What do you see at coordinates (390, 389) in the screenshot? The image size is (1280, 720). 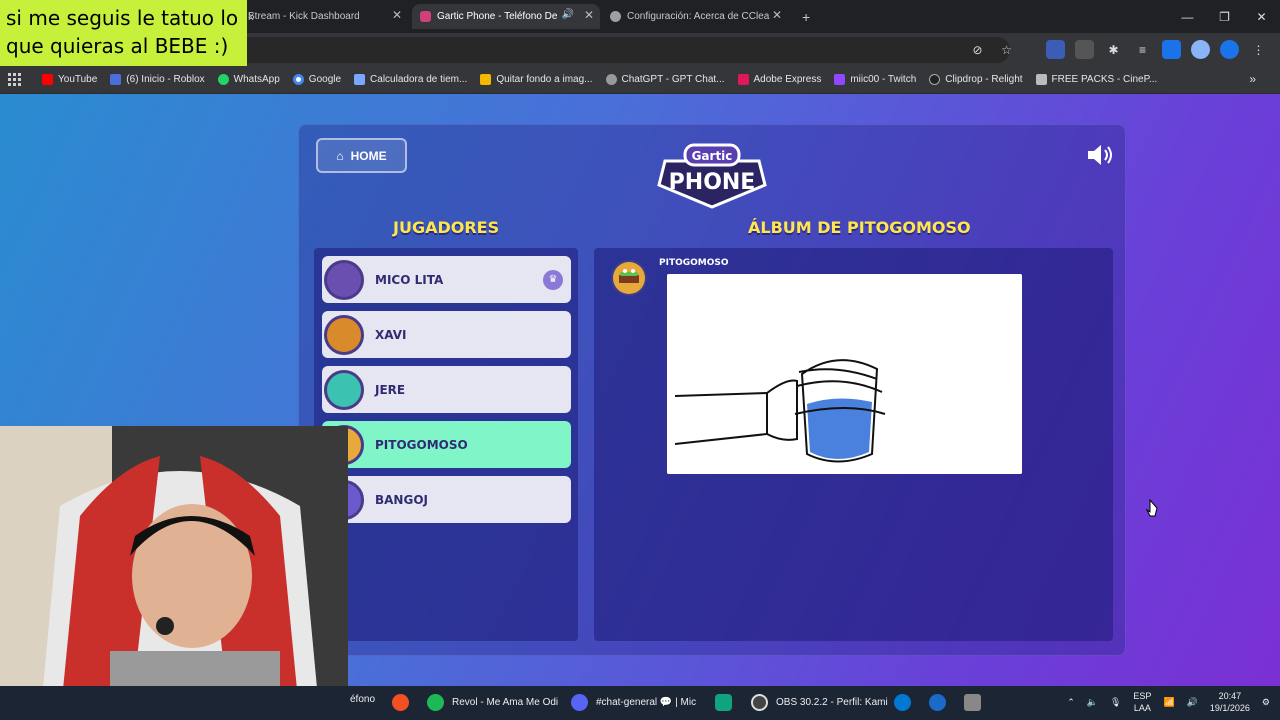 I see `player-name: JERE` at bounding box center [390, 389].